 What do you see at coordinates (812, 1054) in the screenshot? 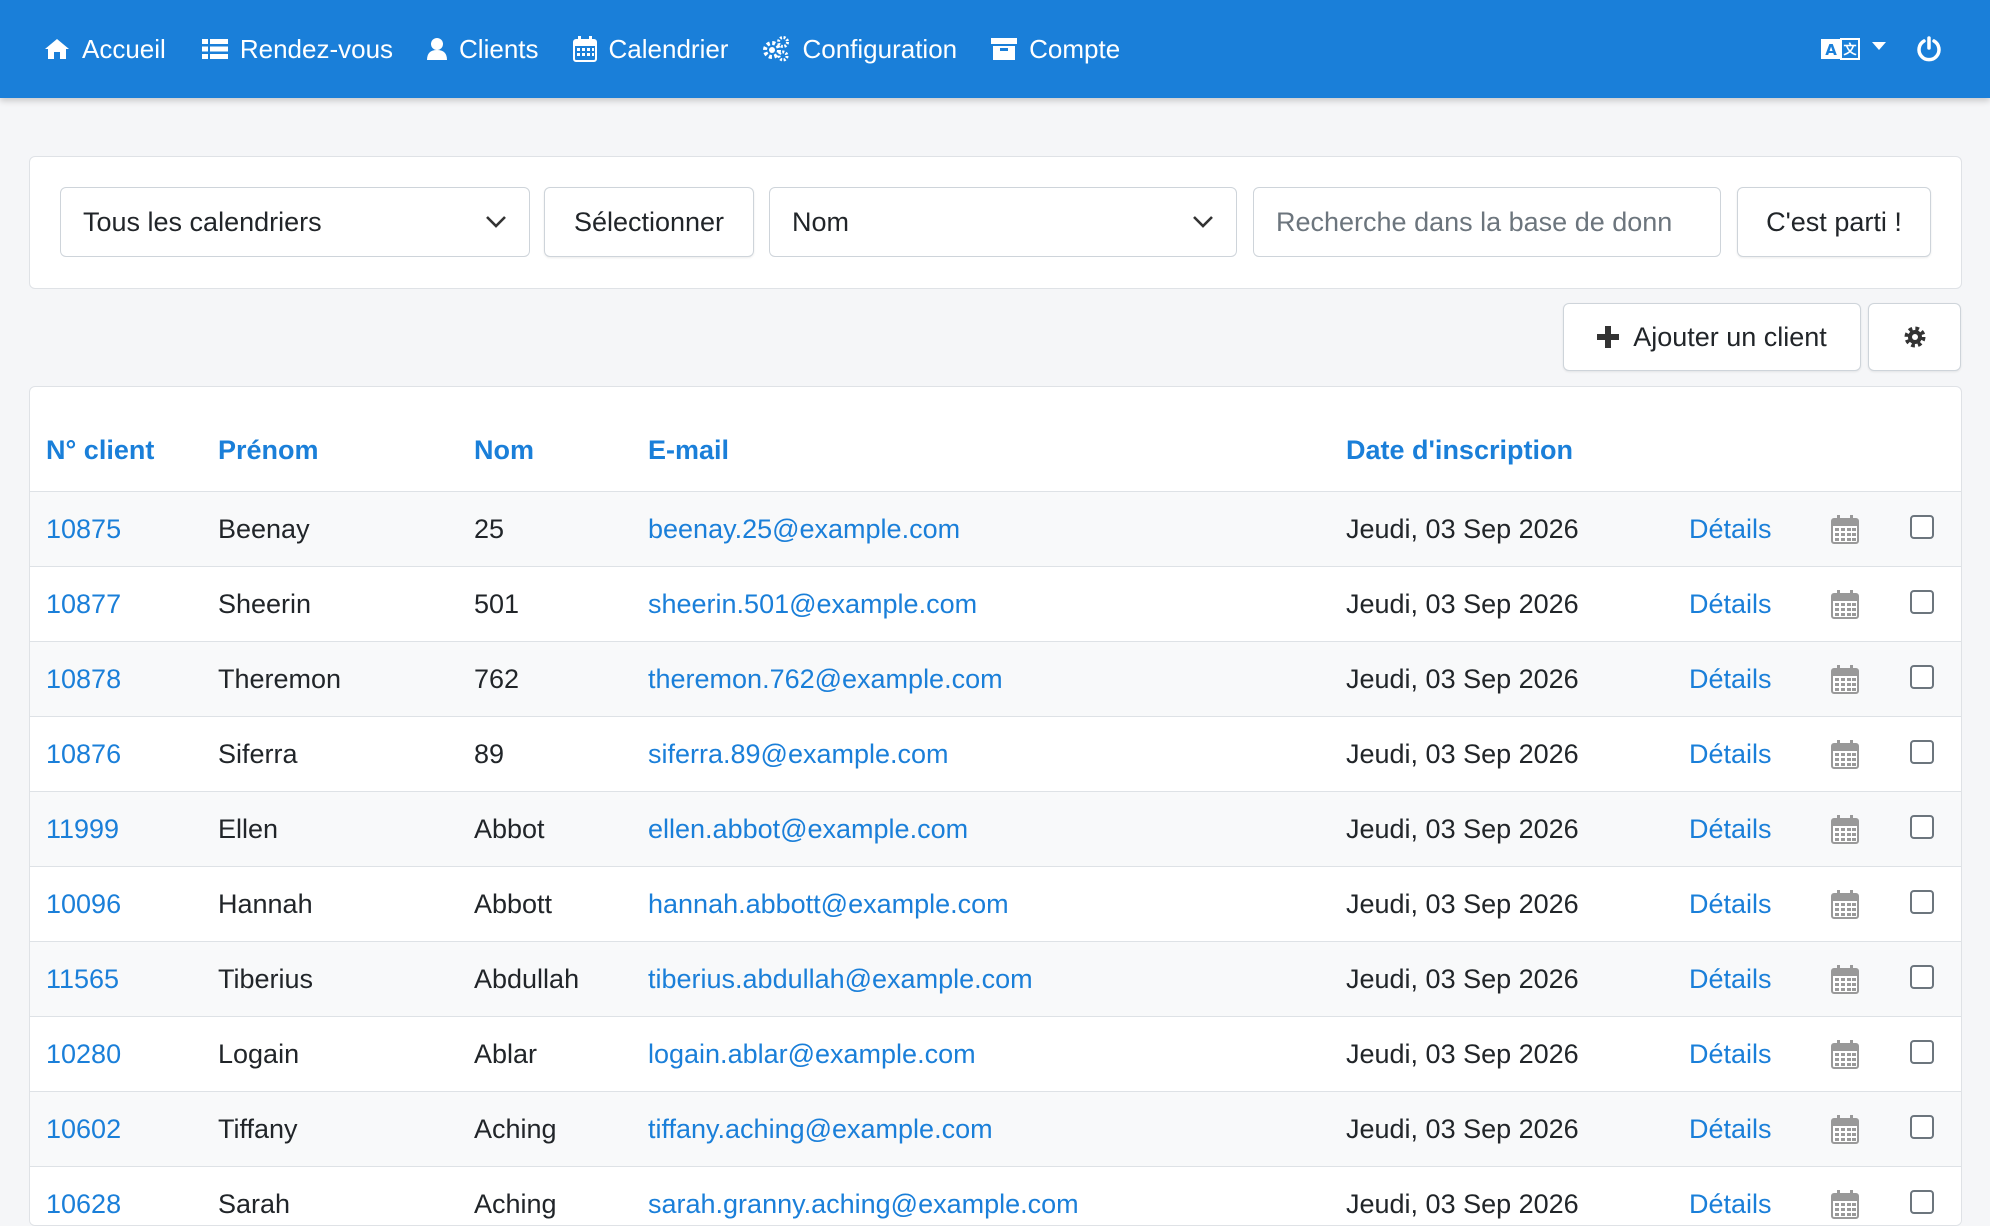
I see `client-email-link: logain.ablar@example.com` at bounding box center [812, 1054].